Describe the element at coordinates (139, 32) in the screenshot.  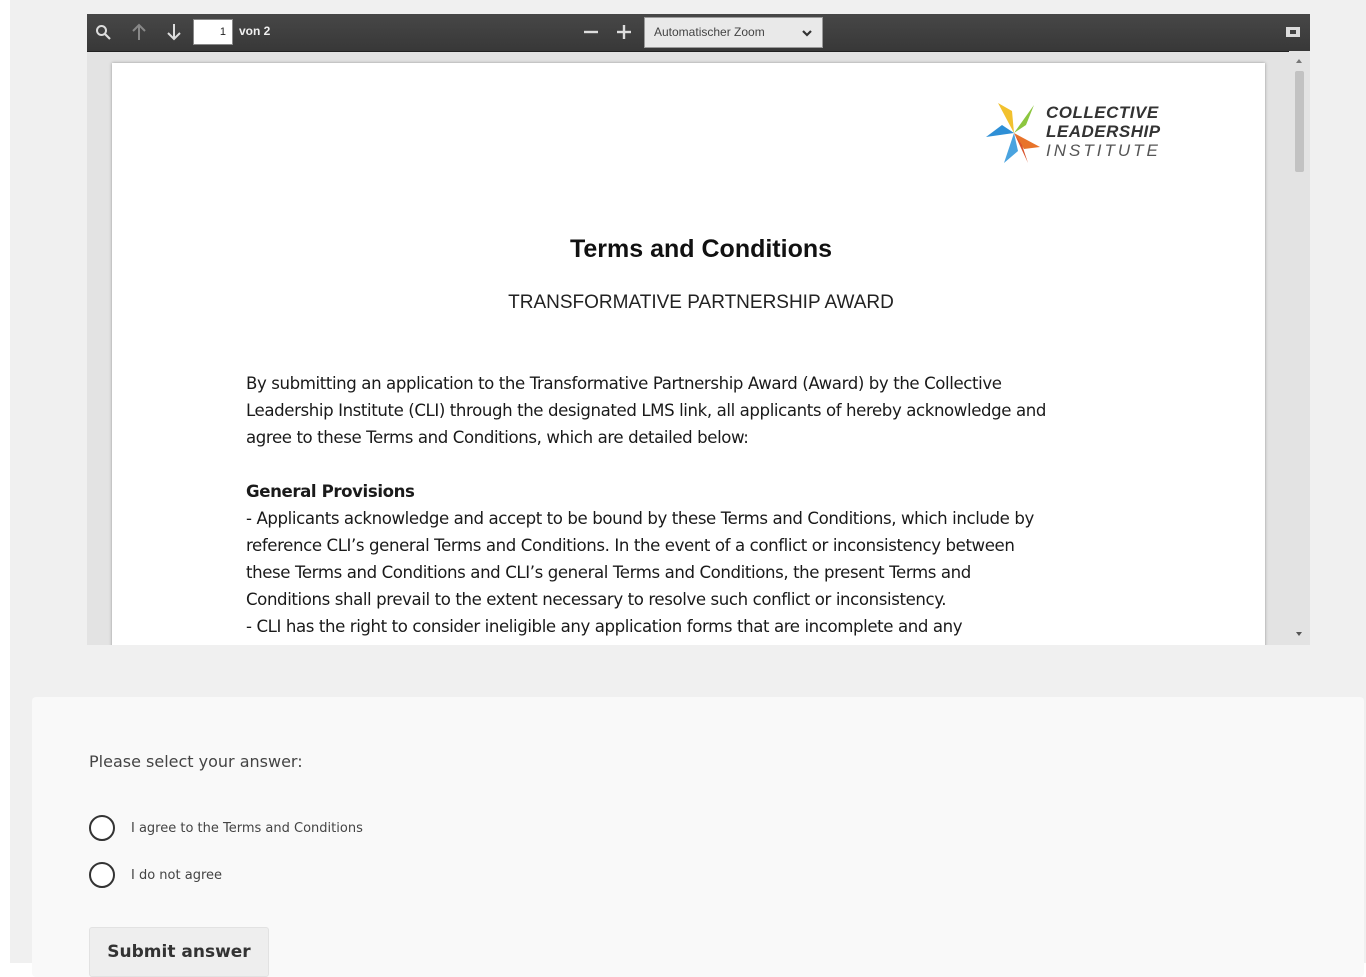
I see `arrow-up-icon` at that location.